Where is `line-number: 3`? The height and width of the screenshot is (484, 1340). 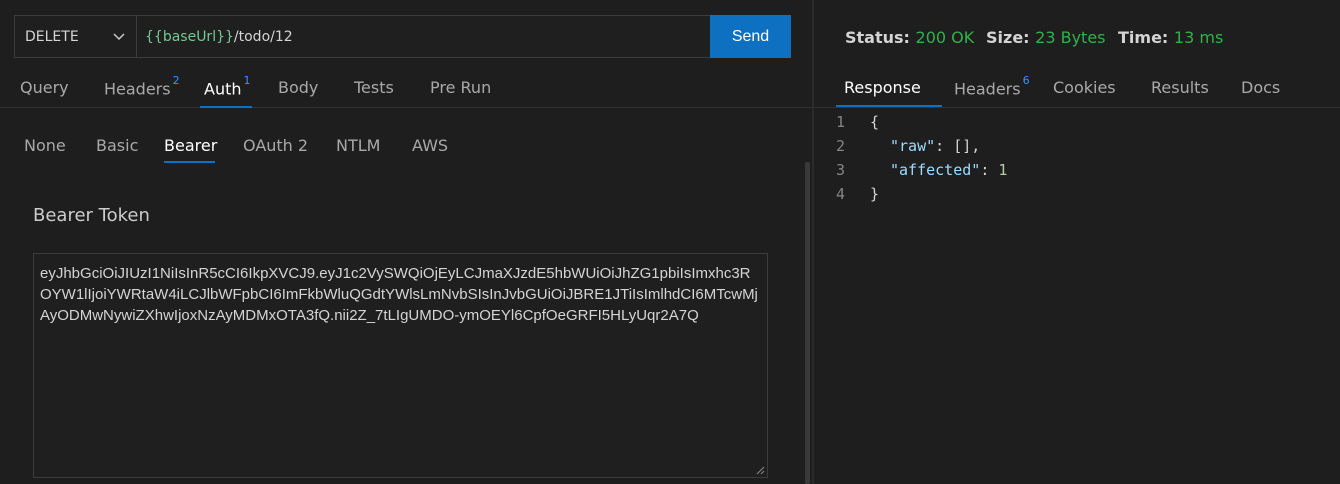
line-number: 3 is located at coordinates (841, 170).